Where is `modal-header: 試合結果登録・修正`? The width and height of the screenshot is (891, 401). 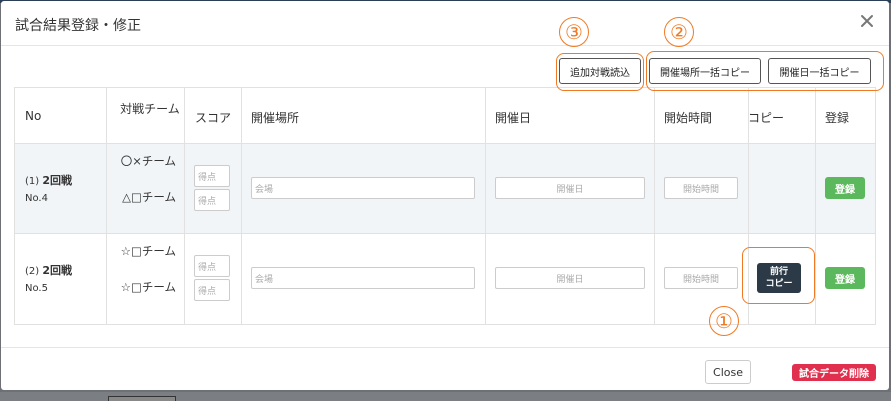 modal-header: 試合結果登録・修正 is located at coordinates (445, 23).